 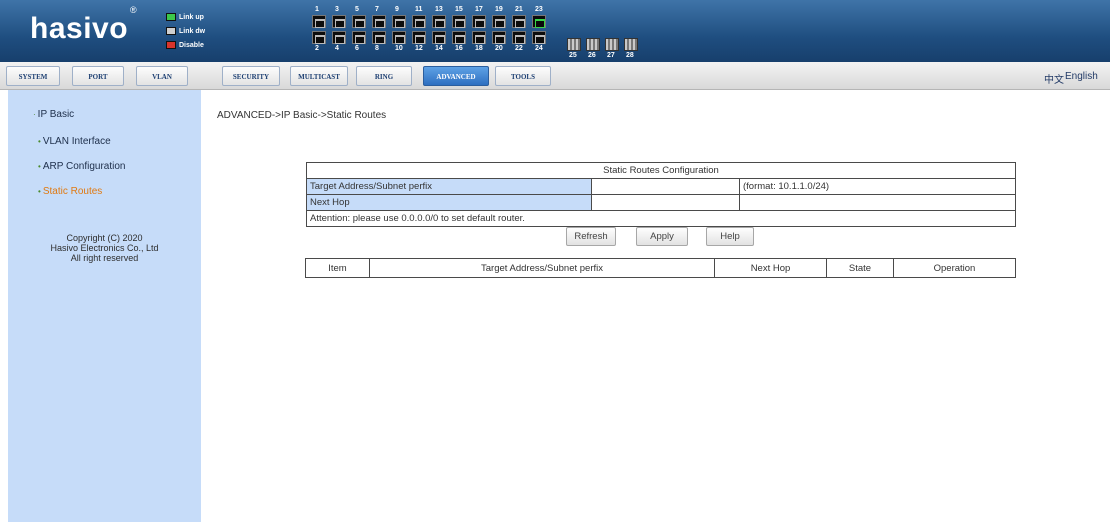 What do you see at coordinates (439, 48) in the screenshot?
I see `port-number-label: 14` at bounding box center [439, 48].